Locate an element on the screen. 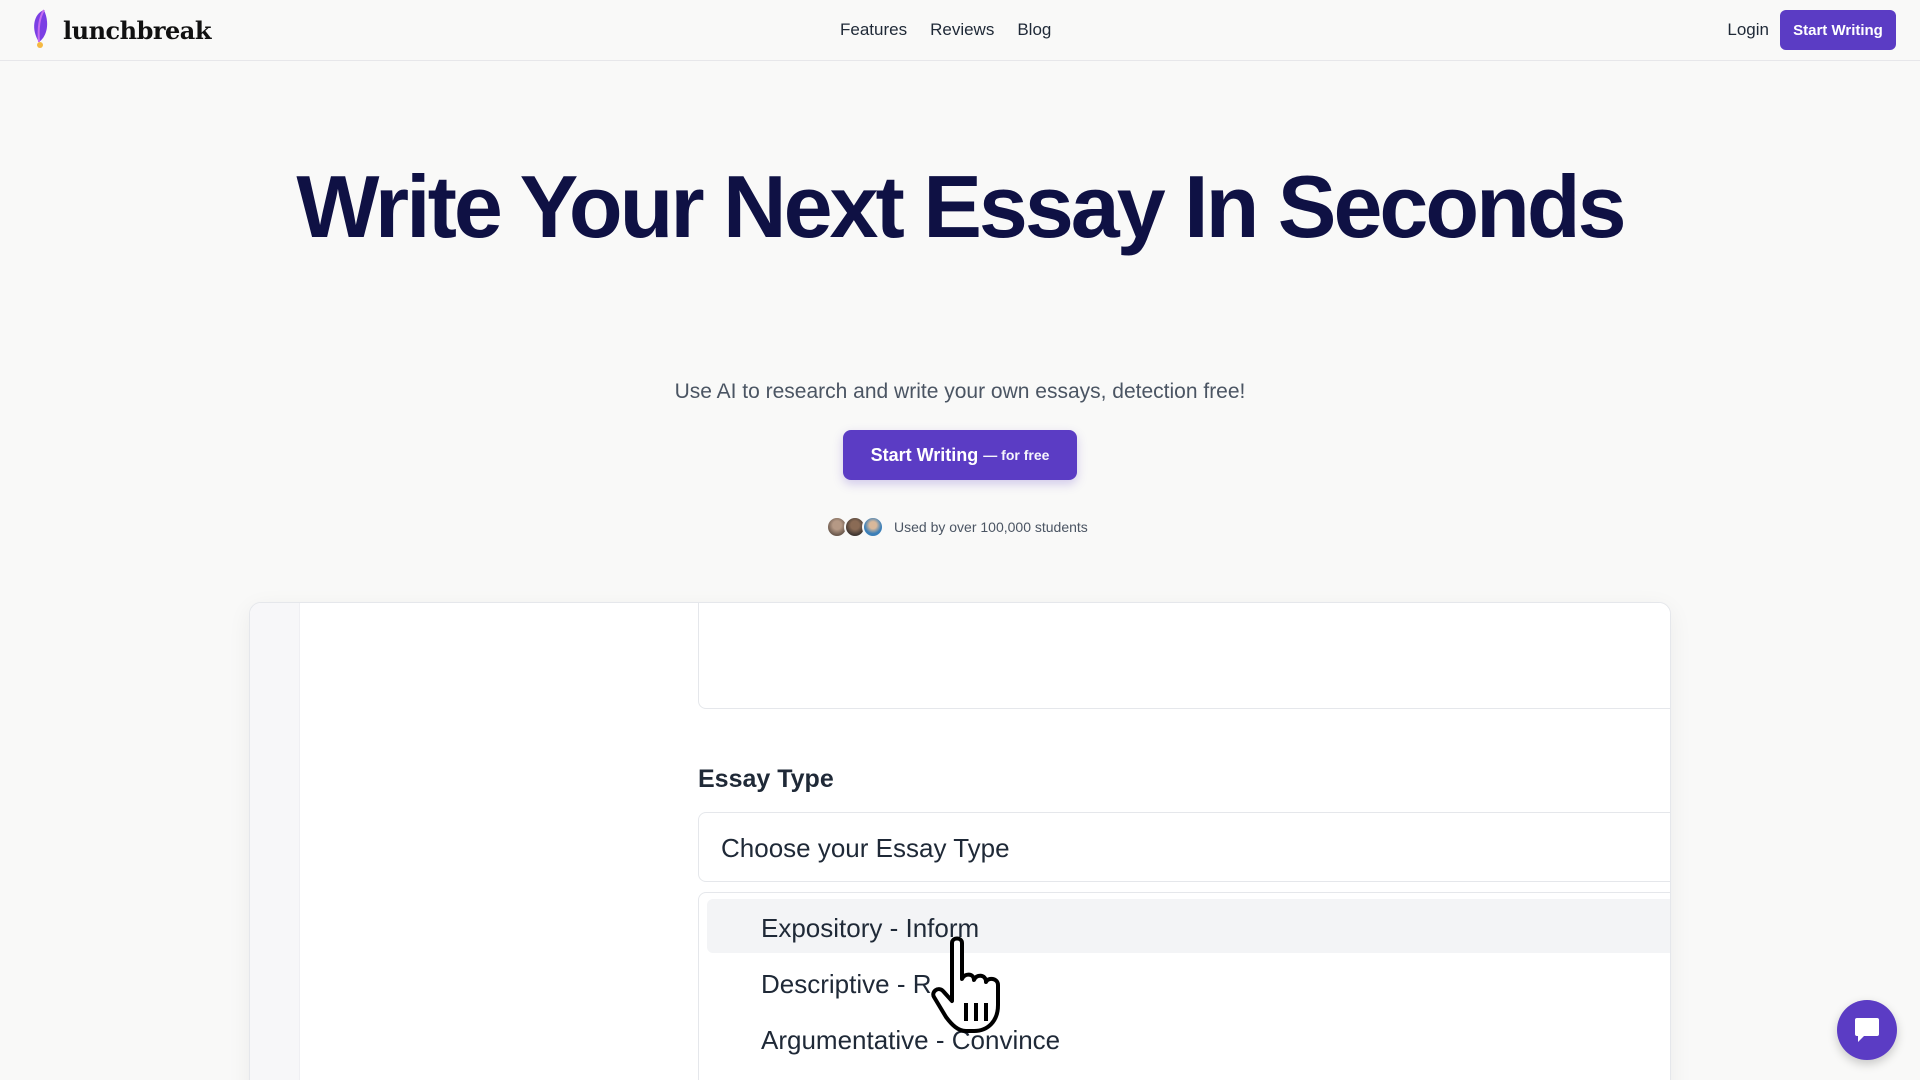  nav-link-reviews: Reviews is located at coordinates (962, 30).